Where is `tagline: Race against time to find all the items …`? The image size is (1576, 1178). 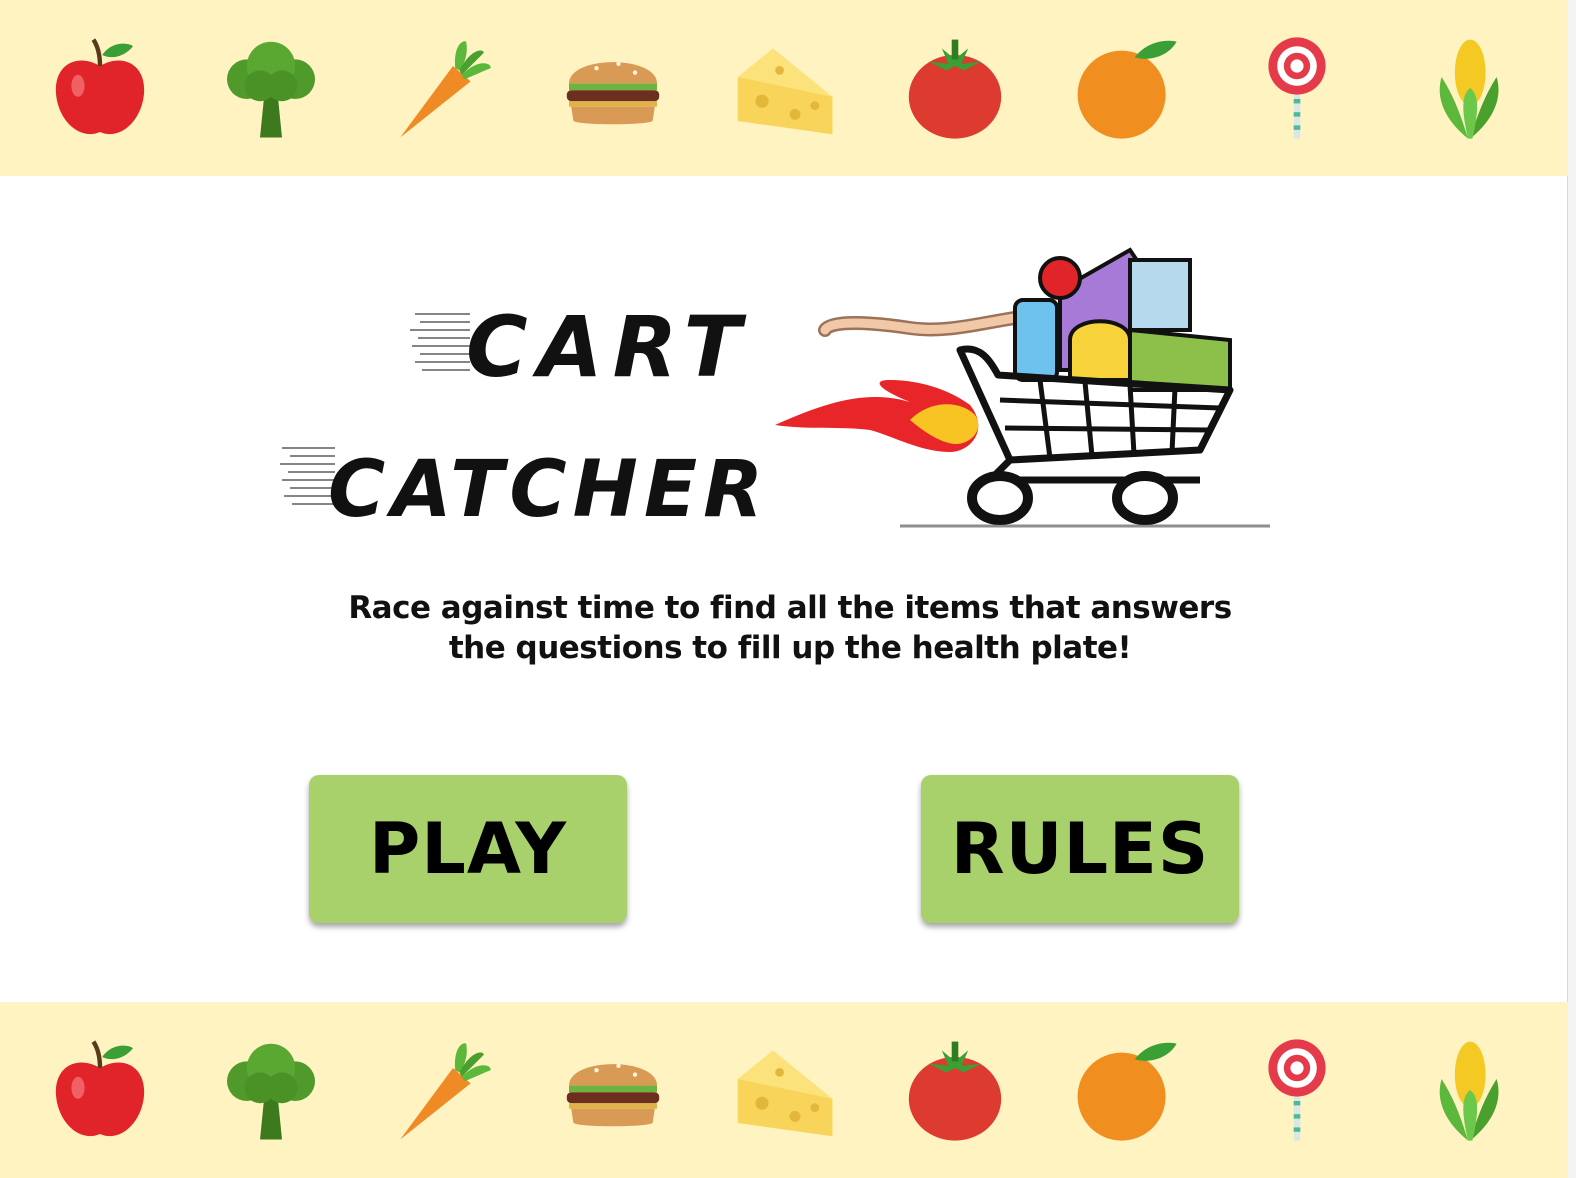 tagline: Race against time to find all the items … is located at coordinates (790, 628).